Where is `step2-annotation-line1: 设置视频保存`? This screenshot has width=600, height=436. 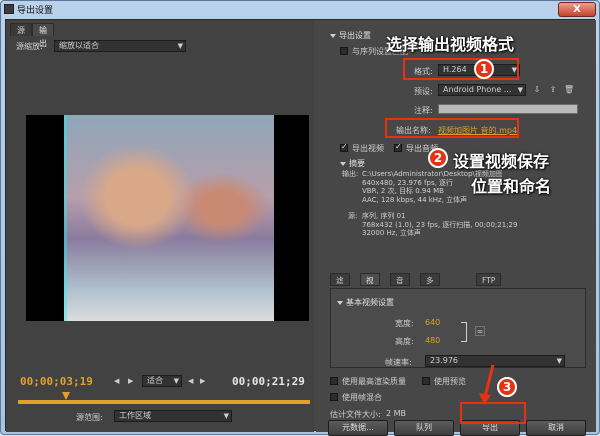
step2-annotation-line1: 设置视频保存 is located at coordinates (501, 161).